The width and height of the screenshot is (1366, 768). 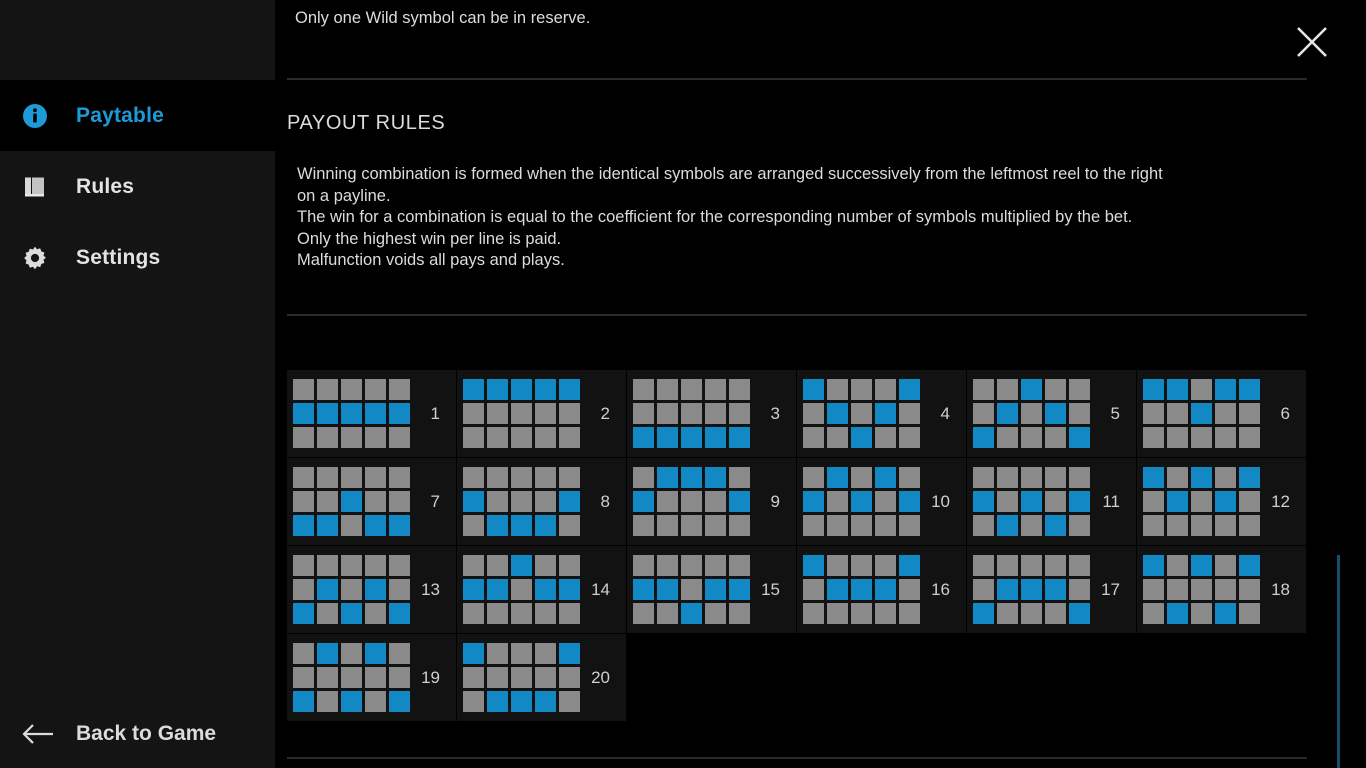 I want to click on payline-cell-13: 13, so click(x=372, y=590).